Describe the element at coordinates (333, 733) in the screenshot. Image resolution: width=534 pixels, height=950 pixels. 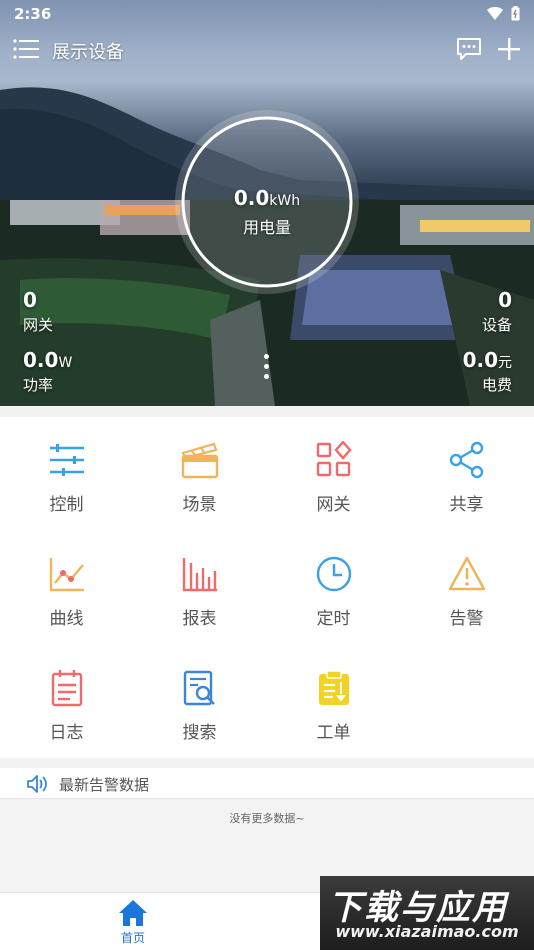
I see `menu-item-label: 工单` at that location.